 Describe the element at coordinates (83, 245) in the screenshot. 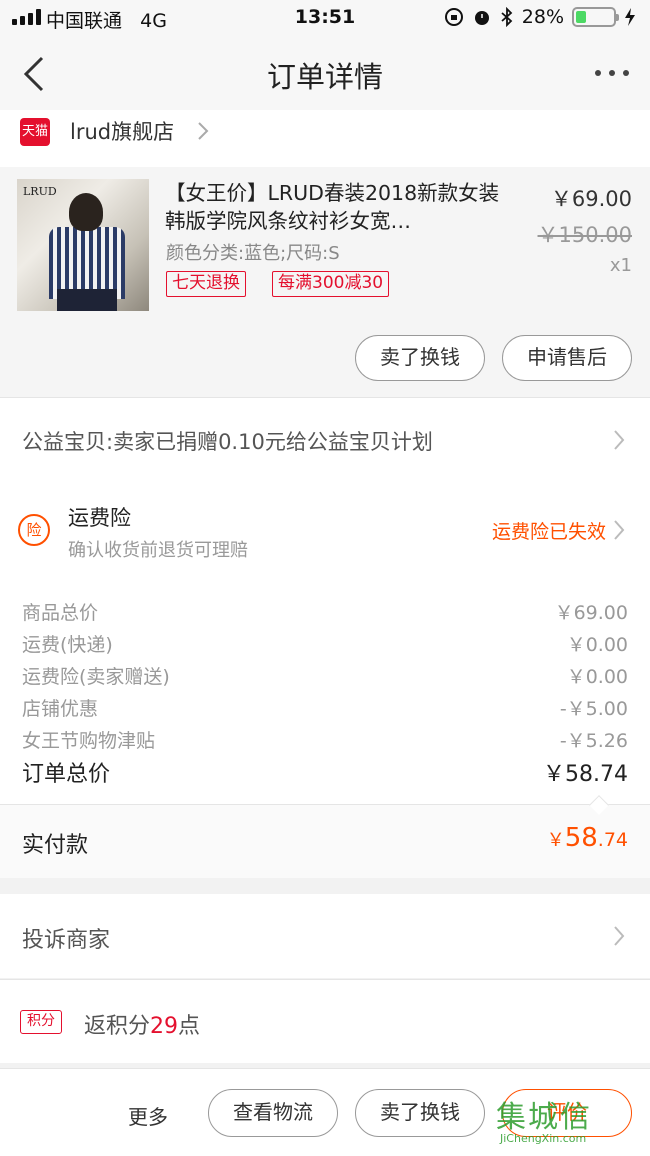

I see `product-image: LRUD` at that location.